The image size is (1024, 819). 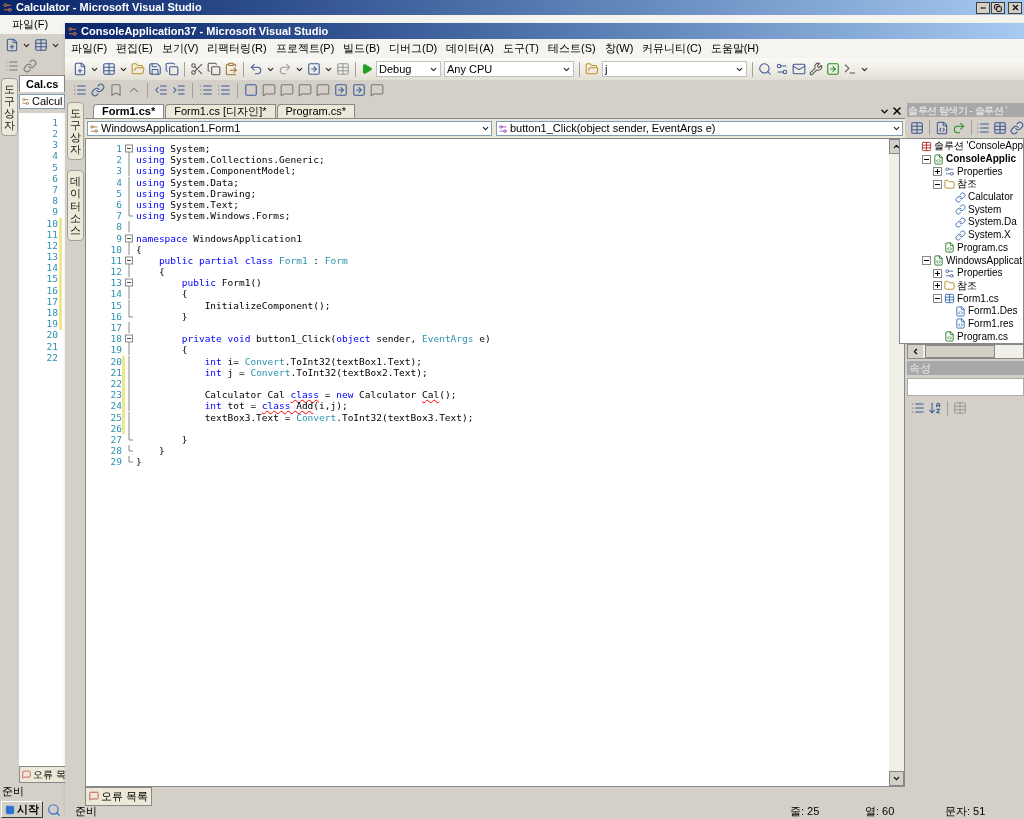 What do you see at coordinates (55, 145) in the screenshot?
I see `line-number: 3` at bounding box center [55, 145].